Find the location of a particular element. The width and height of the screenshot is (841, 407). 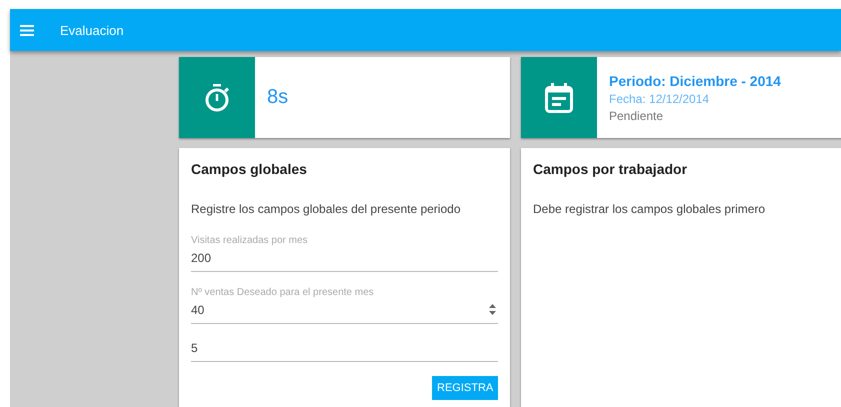

period-title: Periodo: Diciembre - 2014 is located at coordinates (695, 80).